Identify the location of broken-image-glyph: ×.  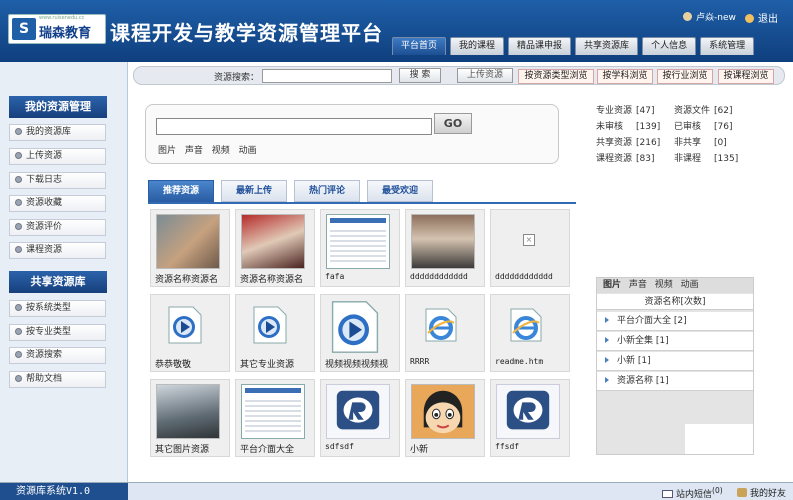
(529, 240).